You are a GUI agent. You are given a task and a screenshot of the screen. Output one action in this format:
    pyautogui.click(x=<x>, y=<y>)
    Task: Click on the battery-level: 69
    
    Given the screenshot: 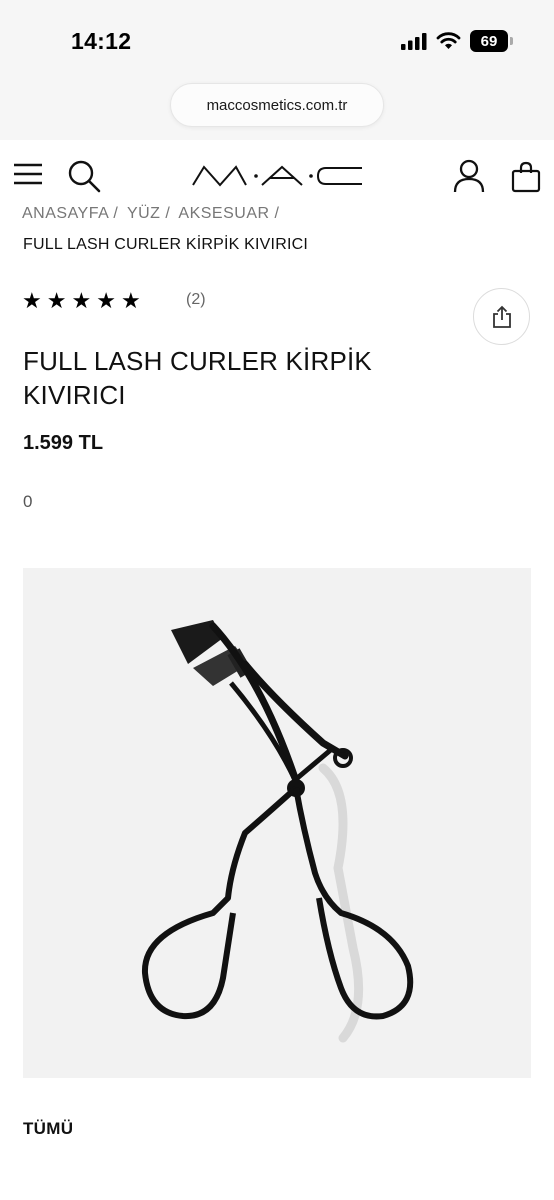 What is the action you would take?
    pyautogui.click(x=489, y=41)
    